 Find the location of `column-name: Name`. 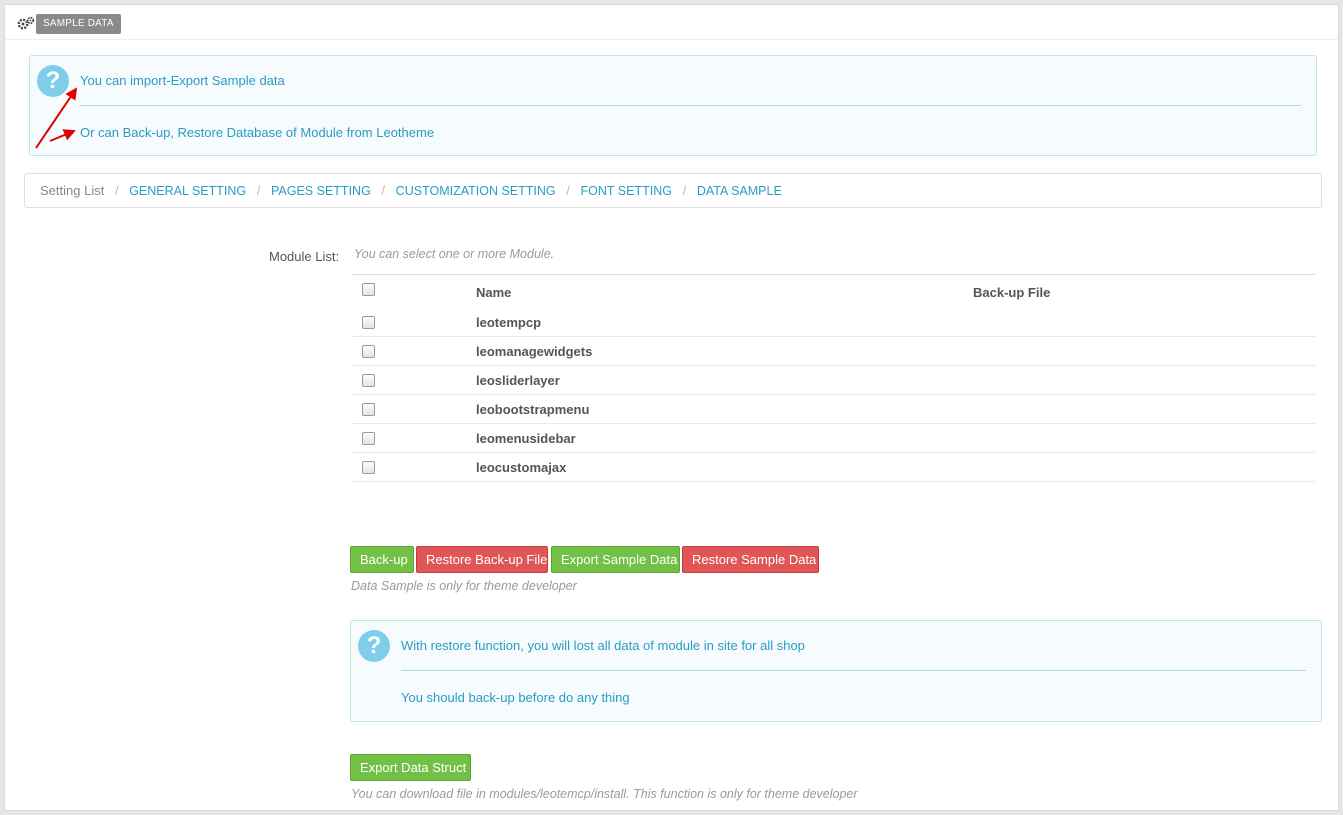

column-name: Name is located at coordinates (494, 292).